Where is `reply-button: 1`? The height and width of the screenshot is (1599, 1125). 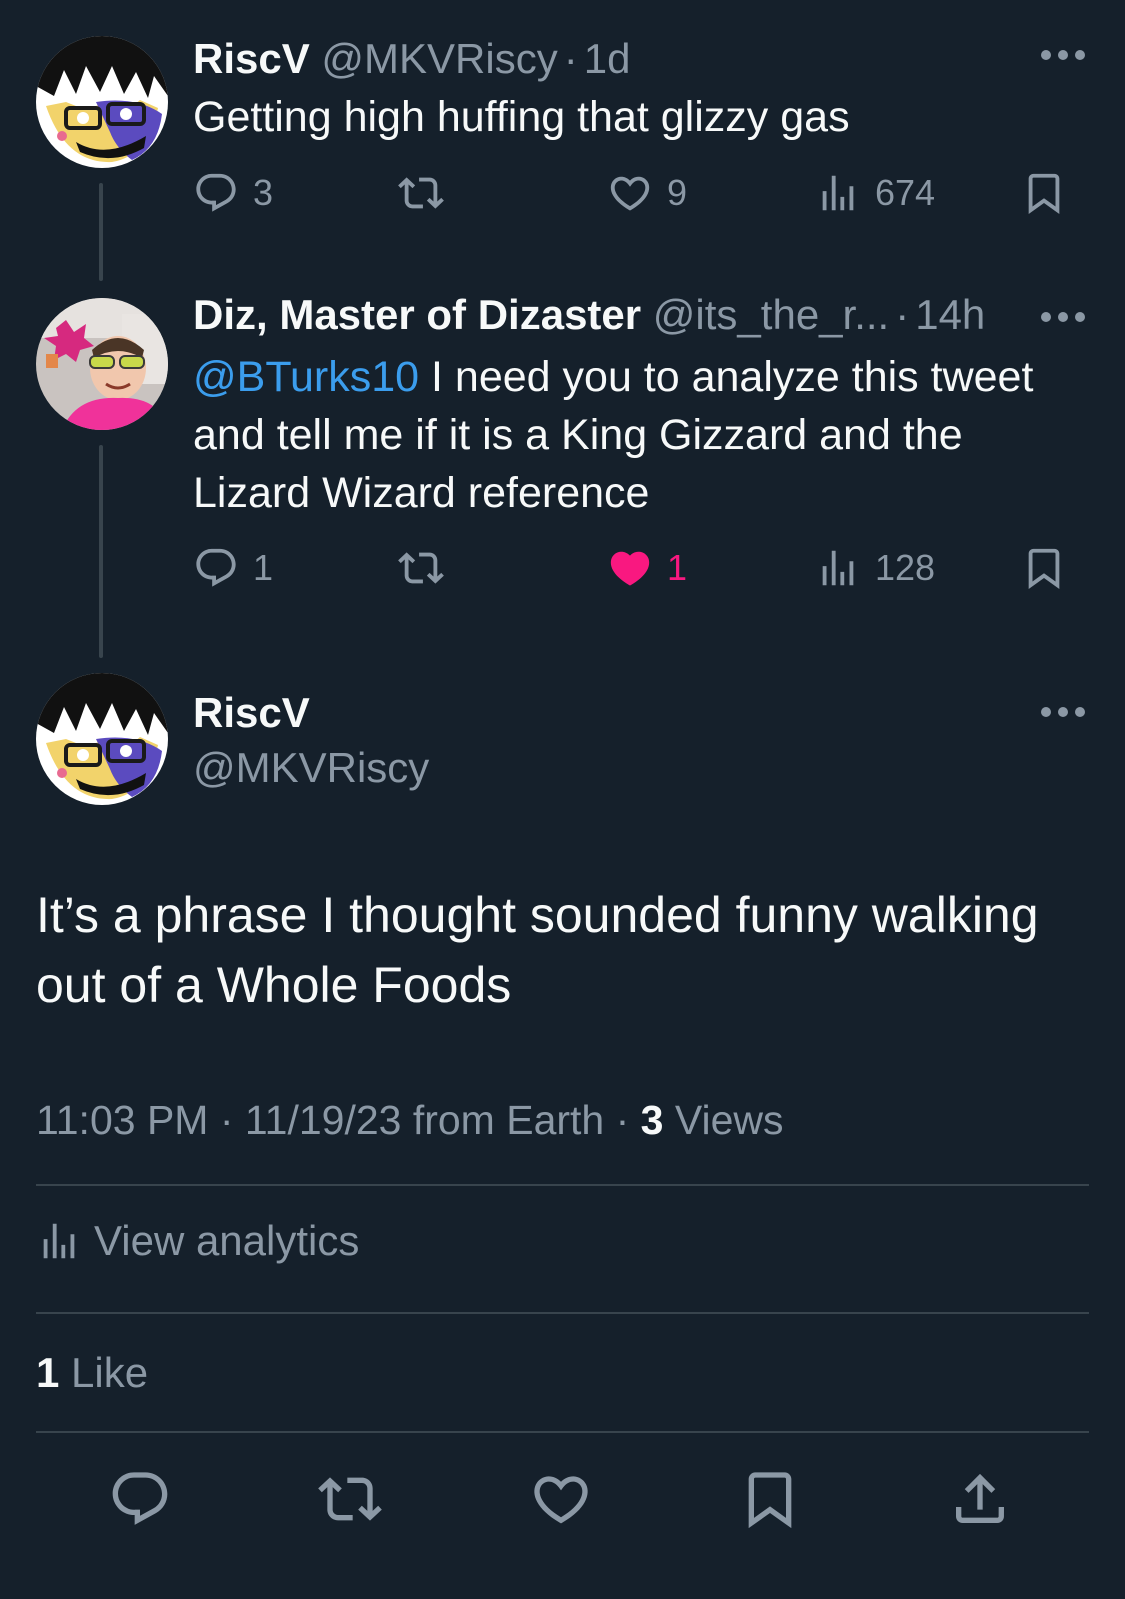
reply-button: 1 is located at coordinates (233, 568).